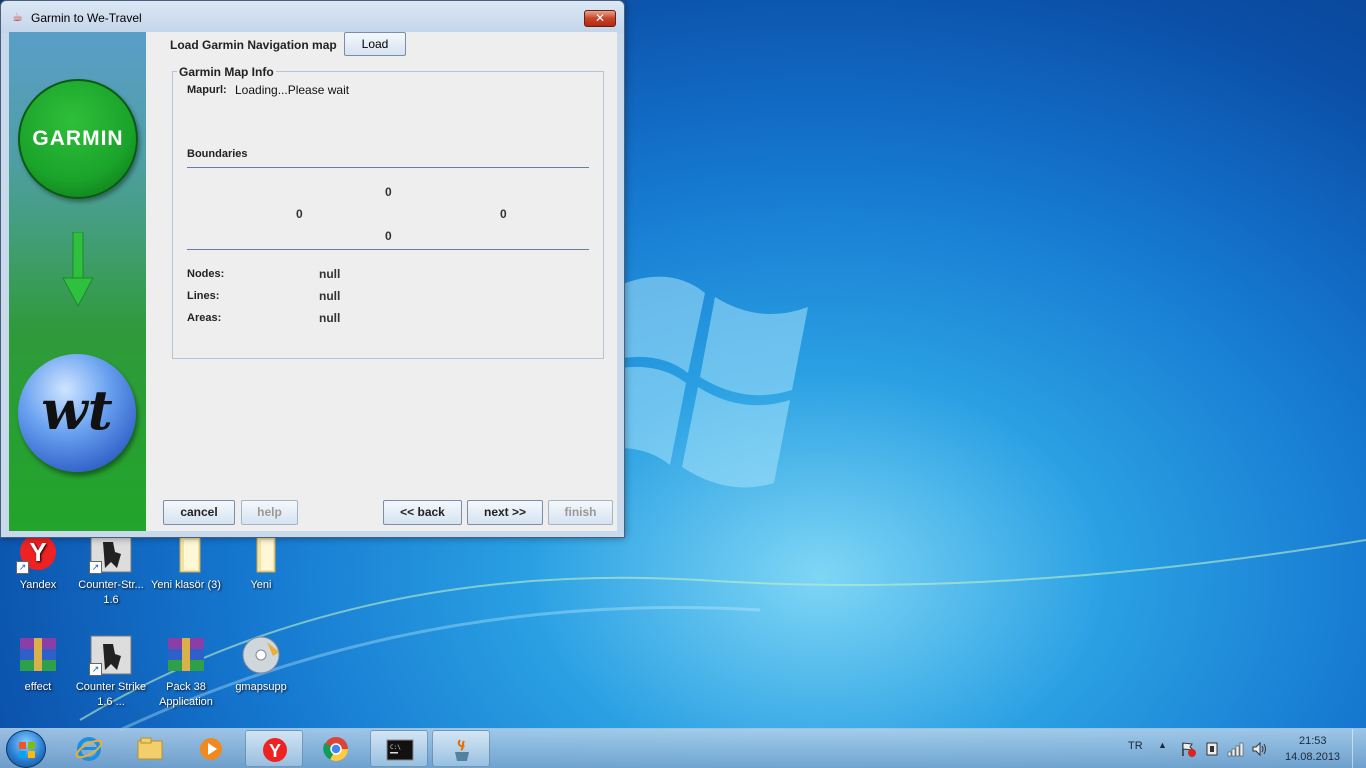  Describe the element at coordinates (86, 18) in the screenshot. I see `window-title: Garmin to We-Travel` at that location.